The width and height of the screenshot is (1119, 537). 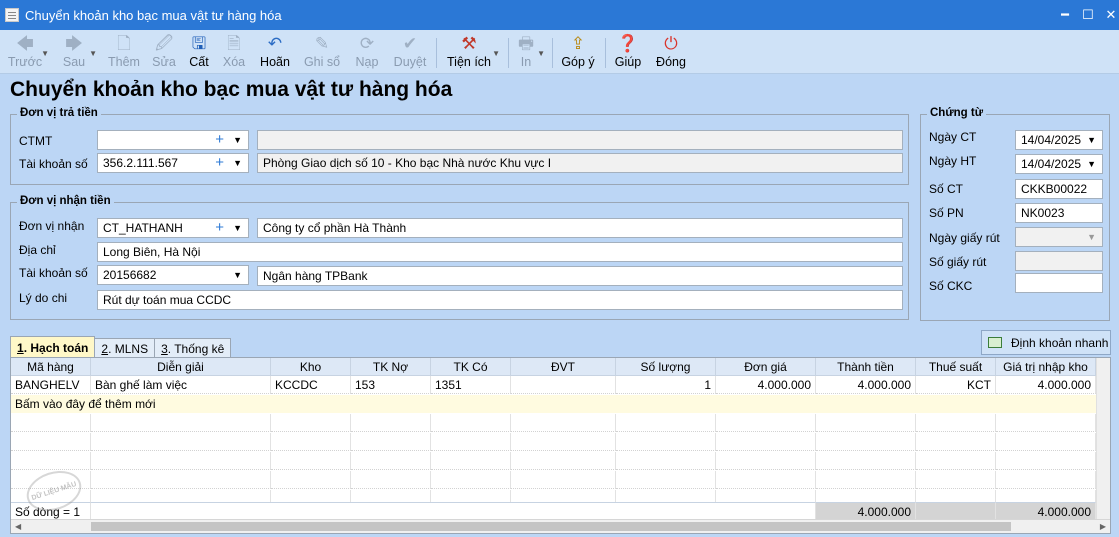 What do you see at coordinates (322, 52) in the screenshot?
I see `post-button: ✎ Ghi sổ` at bounding box center [322, 52].